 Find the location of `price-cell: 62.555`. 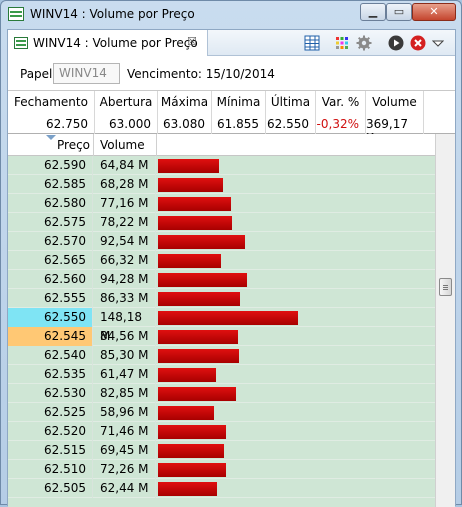

price-cell: 62.555 is located at coordinates (50, 298).